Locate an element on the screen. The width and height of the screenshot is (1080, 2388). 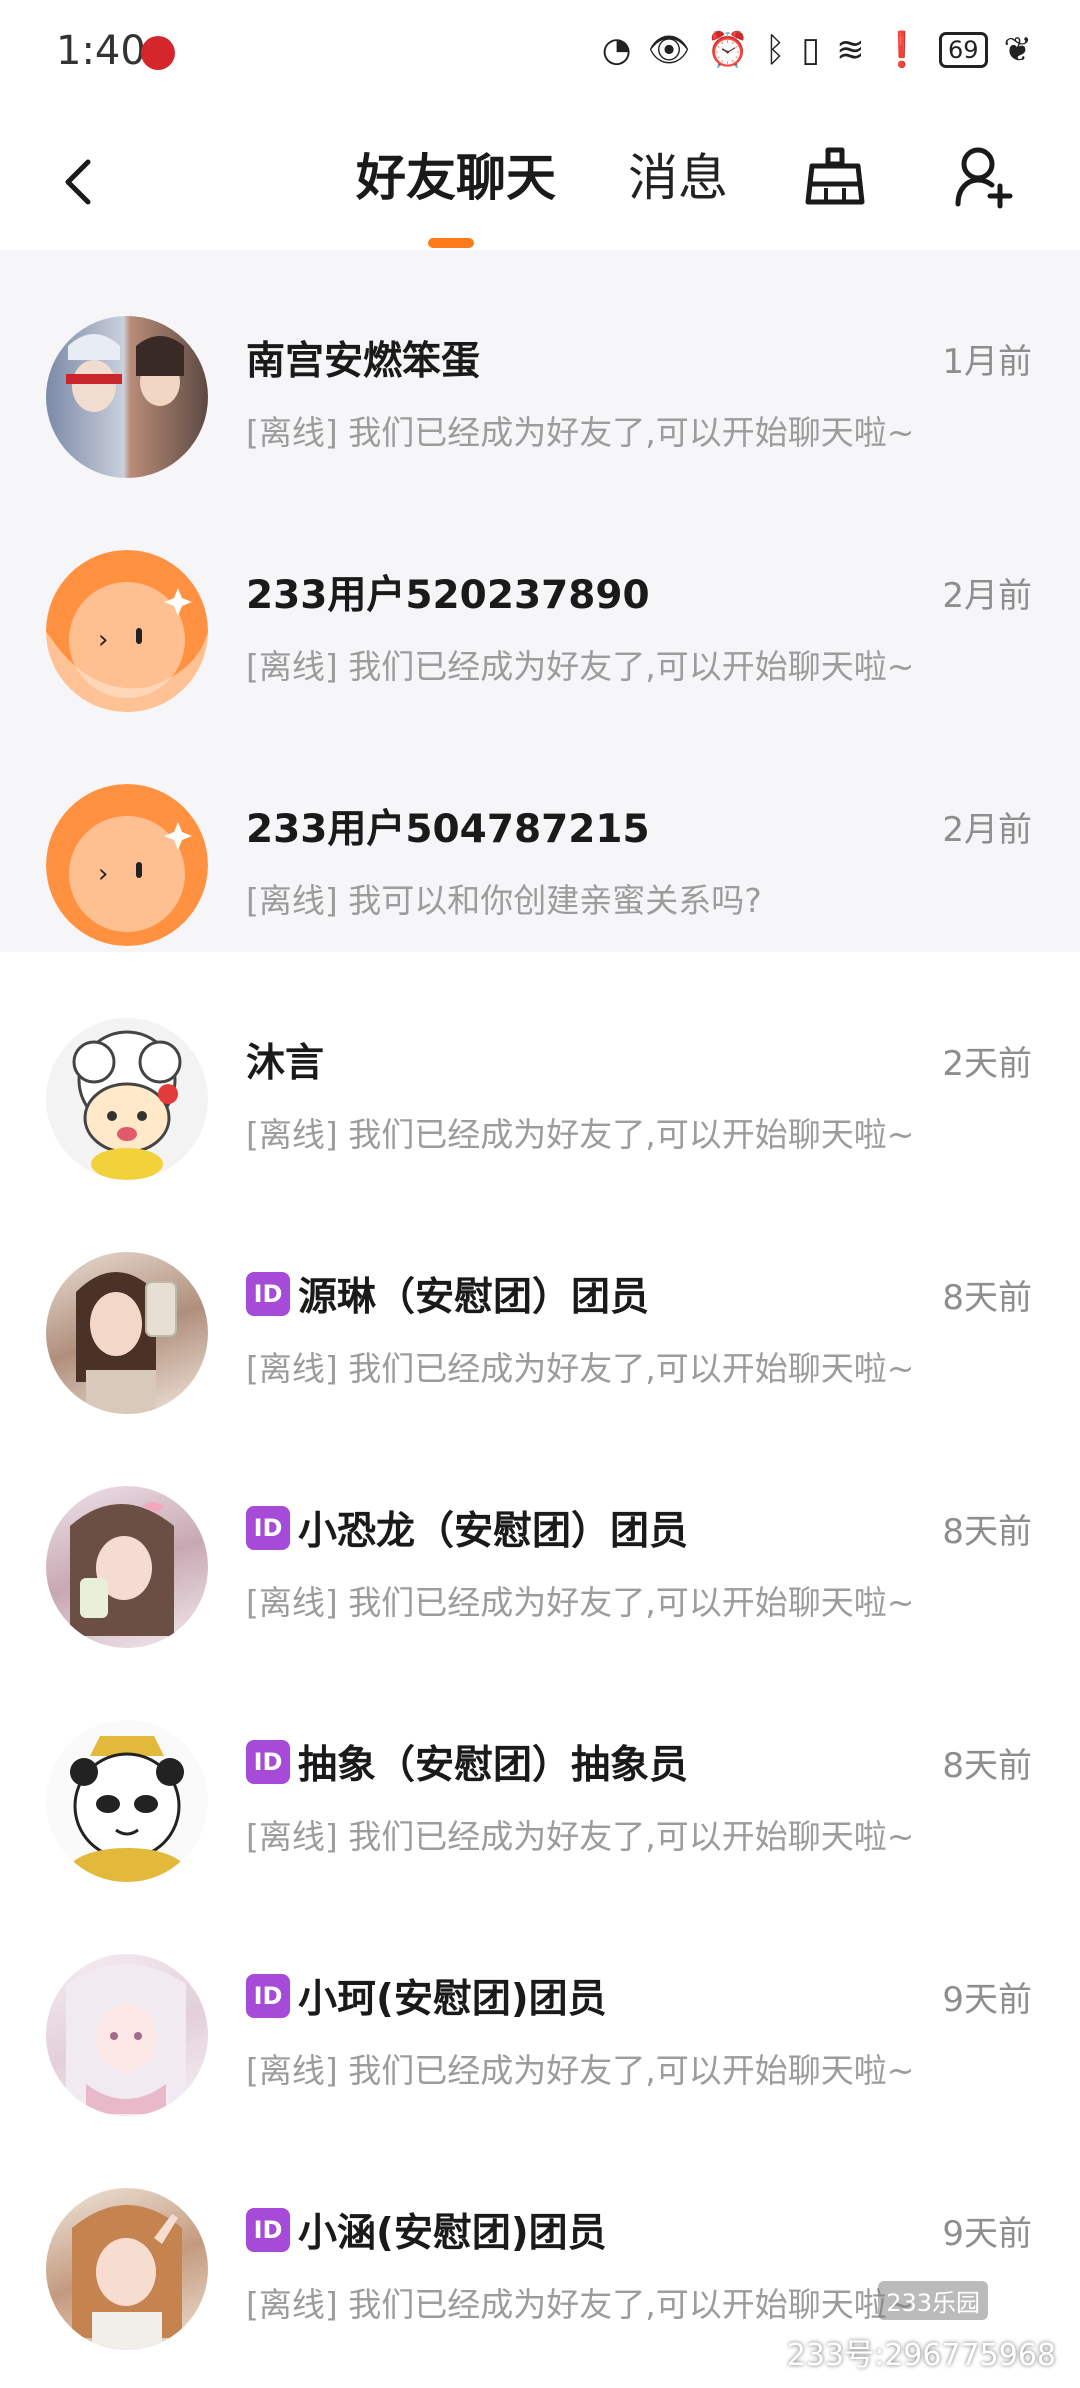
chat-row: ID 小涵(安慰团)团员 9天前 [离线] 我们已经成为好友了,可以开始聊天啦~ is located at coordinates (540, 2239).